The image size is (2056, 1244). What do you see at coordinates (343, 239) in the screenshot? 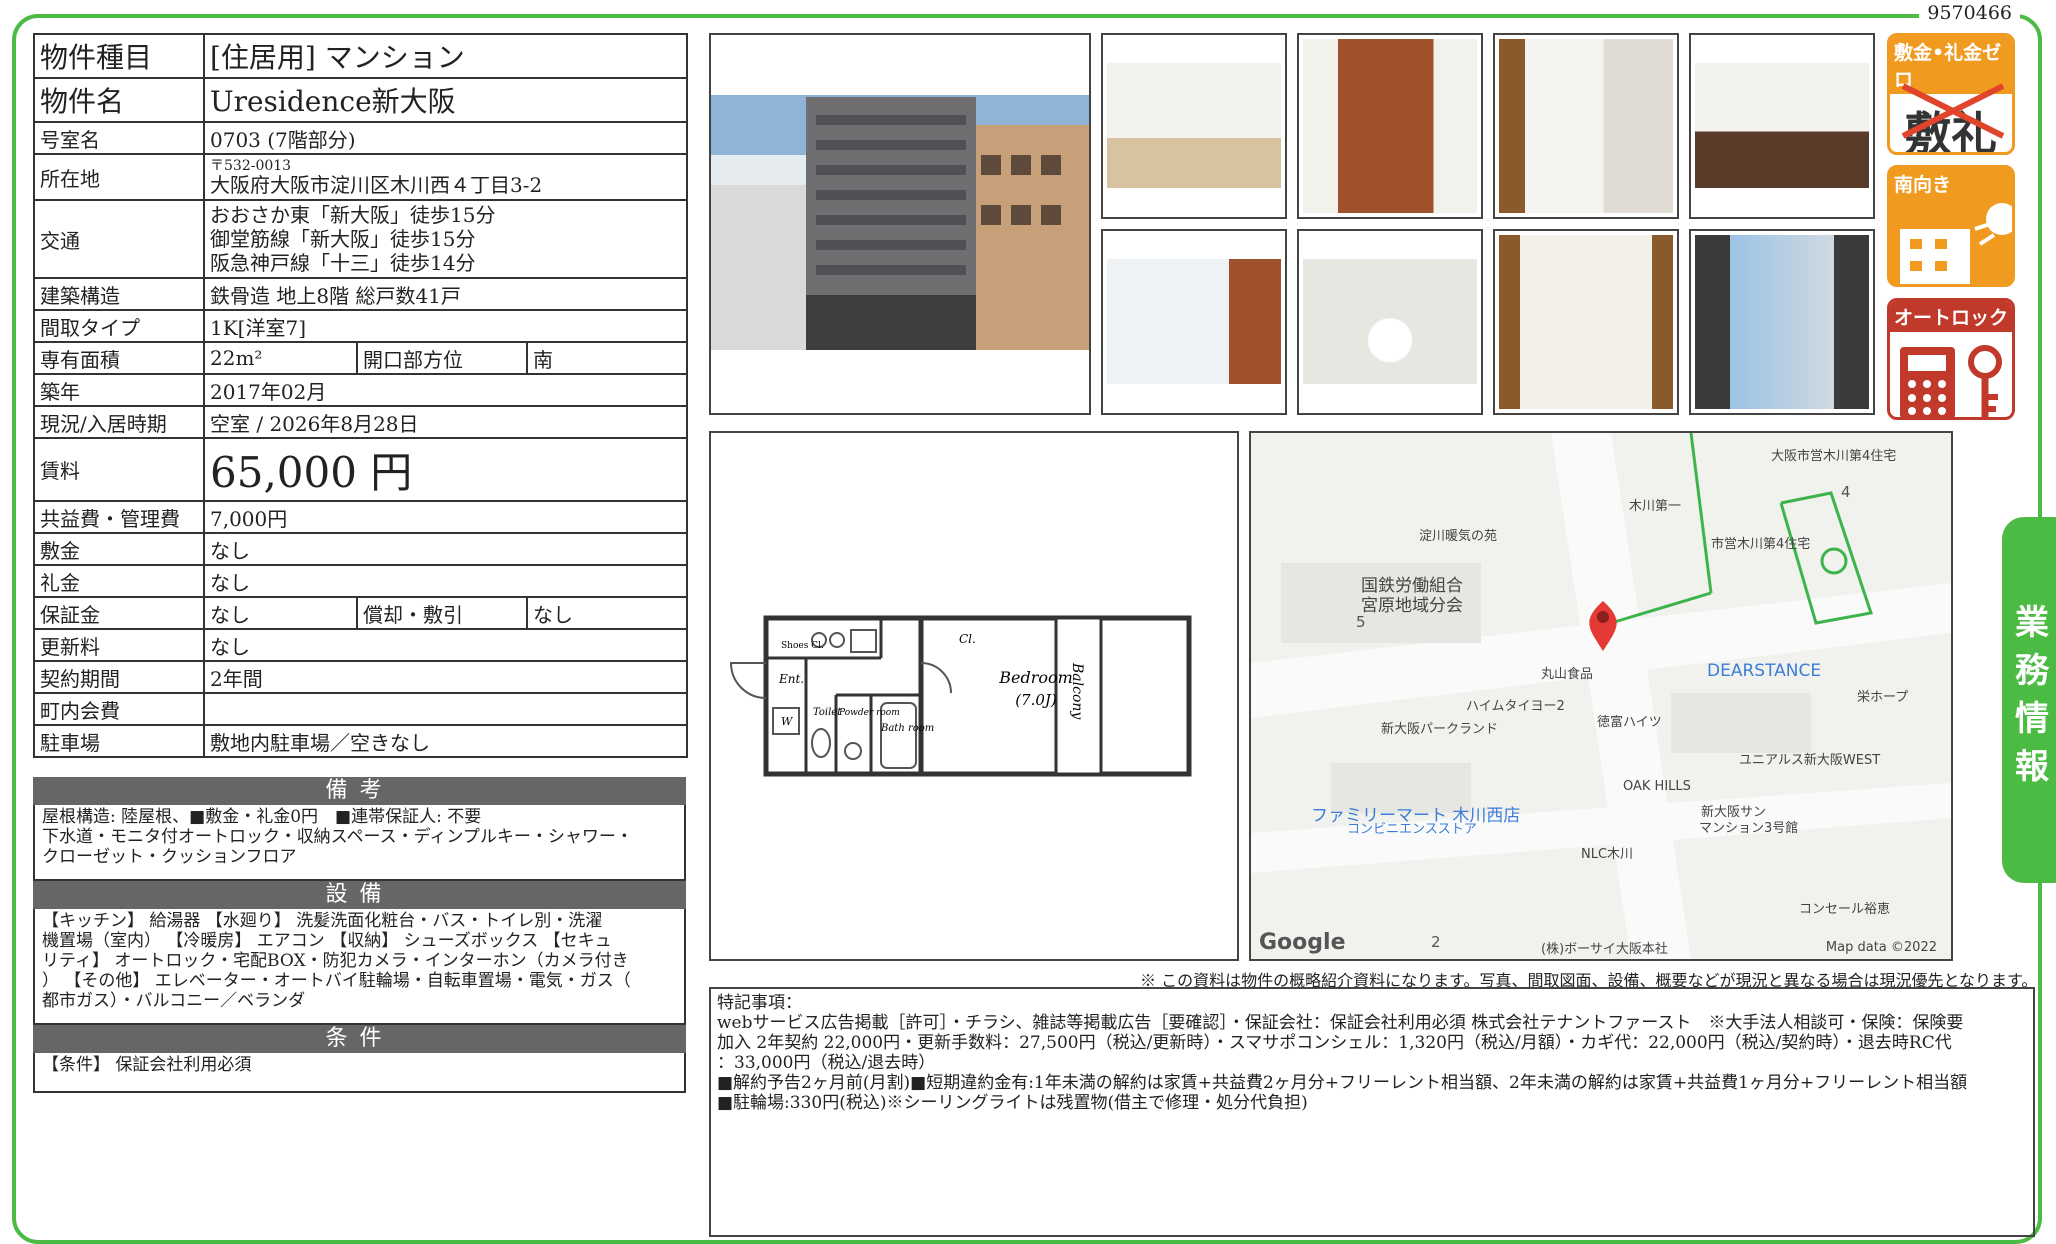
I see `traffic-line-2: 御堂筋線「新大阪」徒歩15分` at bounding box center [343, 239].